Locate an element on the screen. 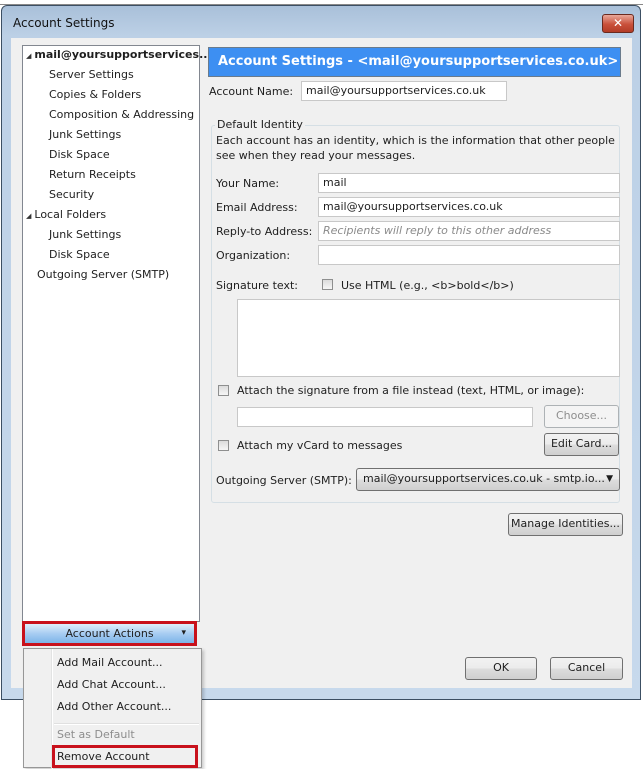 The width and height of the screenshot is (643, 769). menu-item-set-as-default: Set as Default is located at coordinates (96, 734).